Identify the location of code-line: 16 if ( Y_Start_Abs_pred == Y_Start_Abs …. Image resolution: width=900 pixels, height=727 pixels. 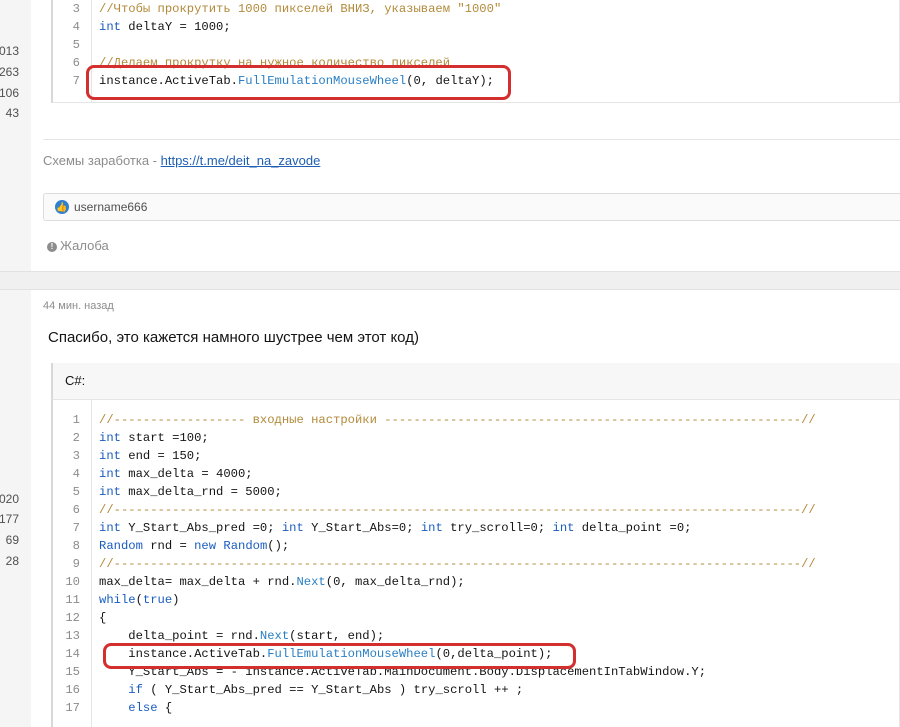
(476, 690).